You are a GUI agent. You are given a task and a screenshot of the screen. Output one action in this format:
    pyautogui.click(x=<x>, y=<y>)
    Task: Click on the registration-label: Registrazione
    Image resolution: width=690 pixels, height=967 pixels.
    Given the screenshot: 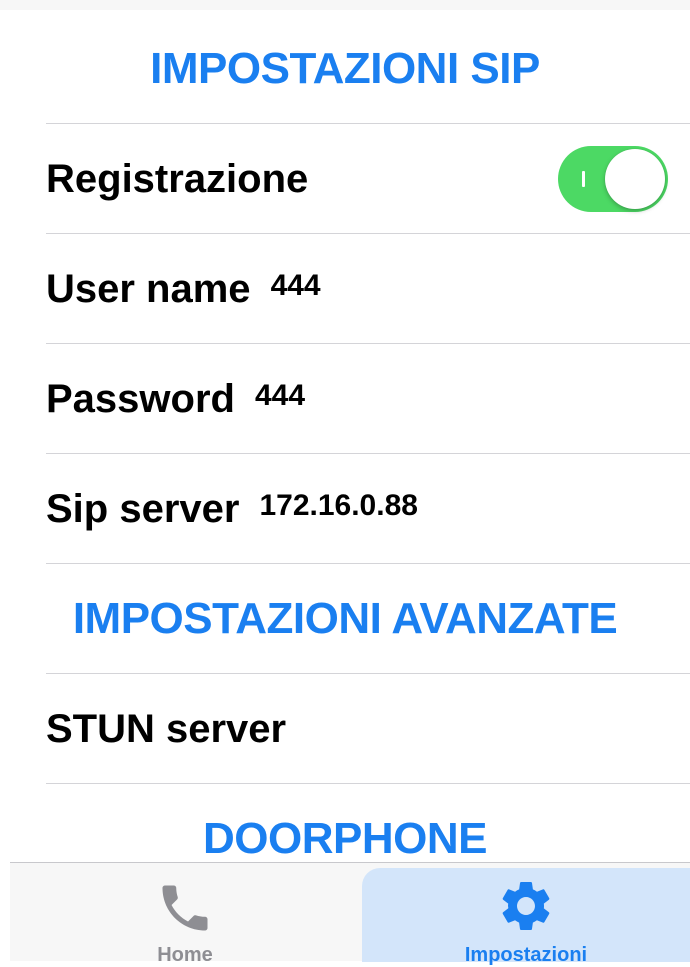 What is the action you would take?
    pyautogui.click(x=177, y=178)
    